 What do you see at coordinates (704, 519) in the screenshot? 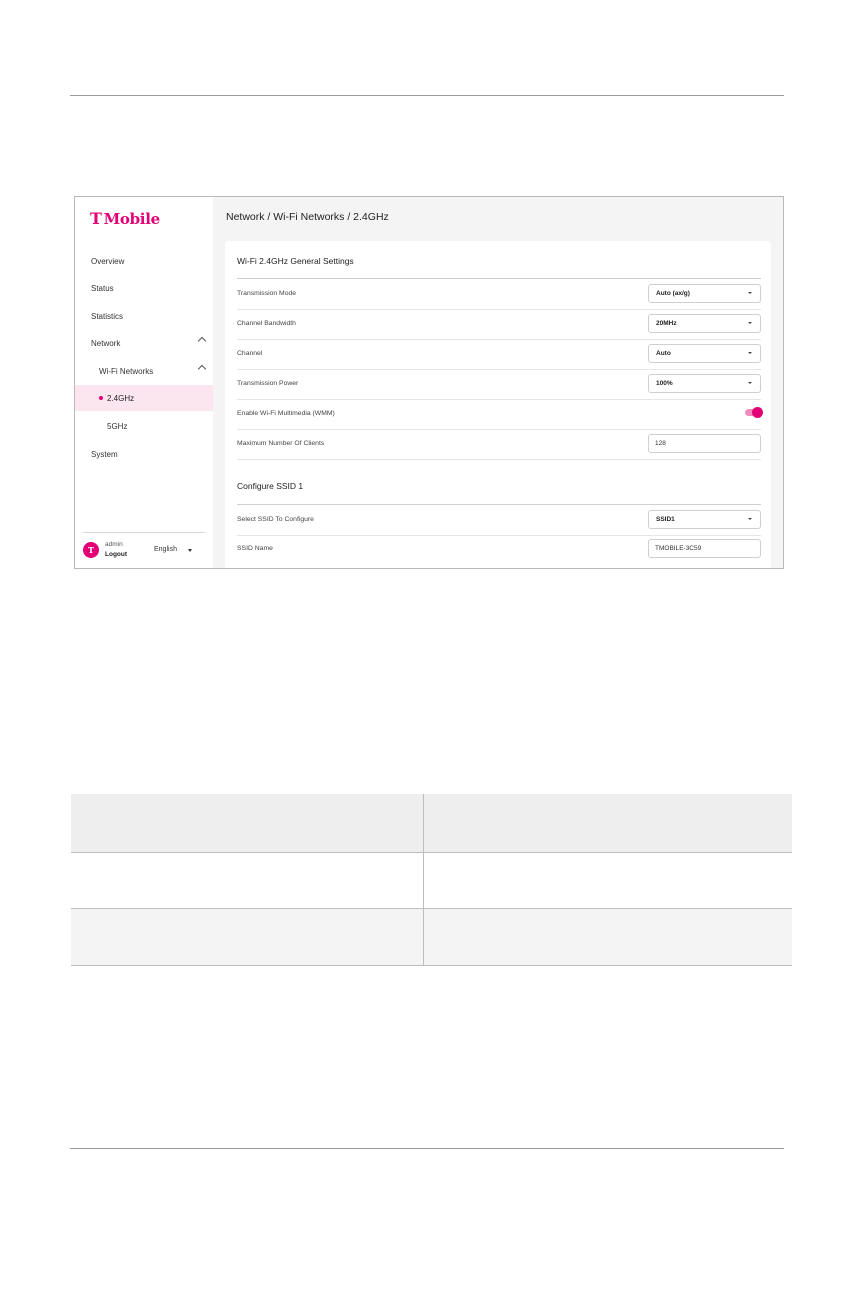
I see `ssid-select: SSID1` at bounding box center [704, 519].